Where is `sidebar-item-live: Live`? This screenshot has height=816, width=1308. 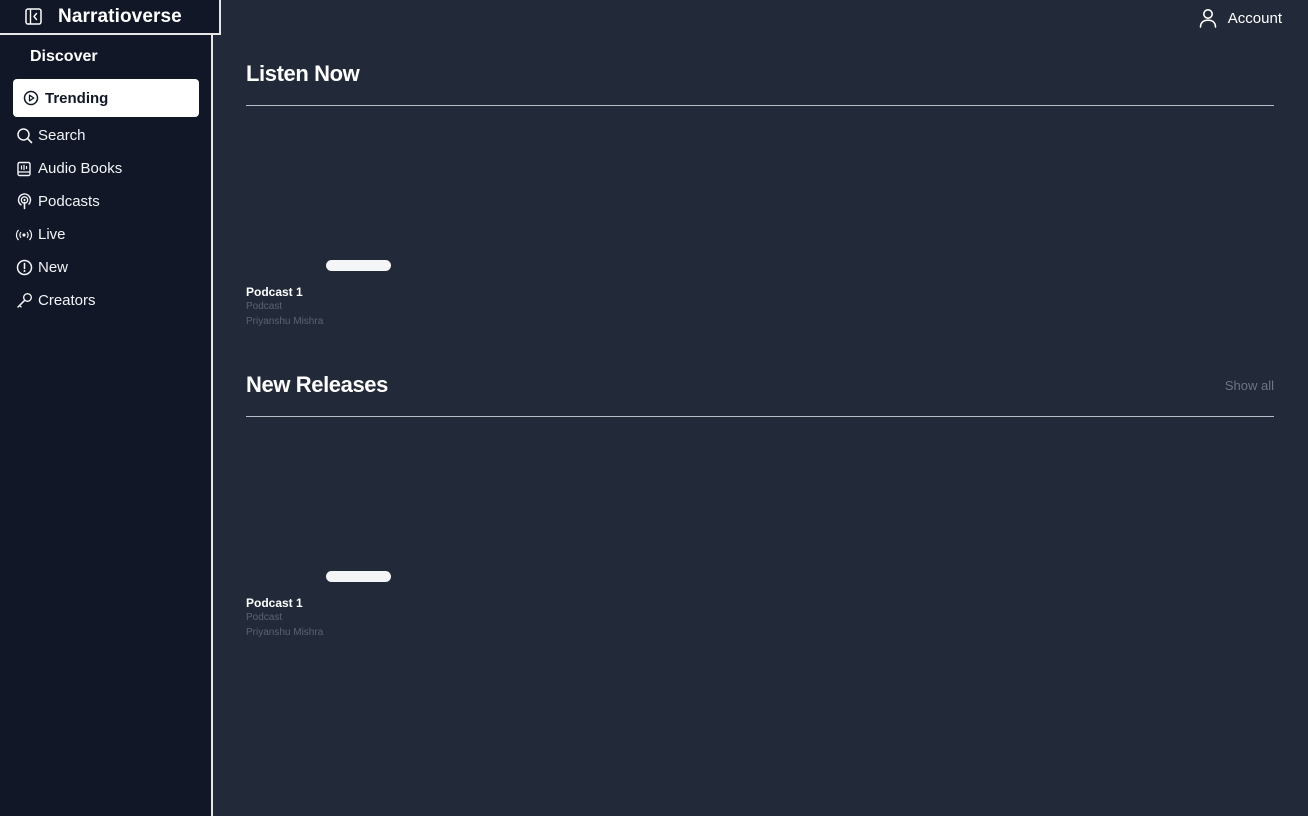 sidebar-item-live: Live is located at coordinates (105, 234).